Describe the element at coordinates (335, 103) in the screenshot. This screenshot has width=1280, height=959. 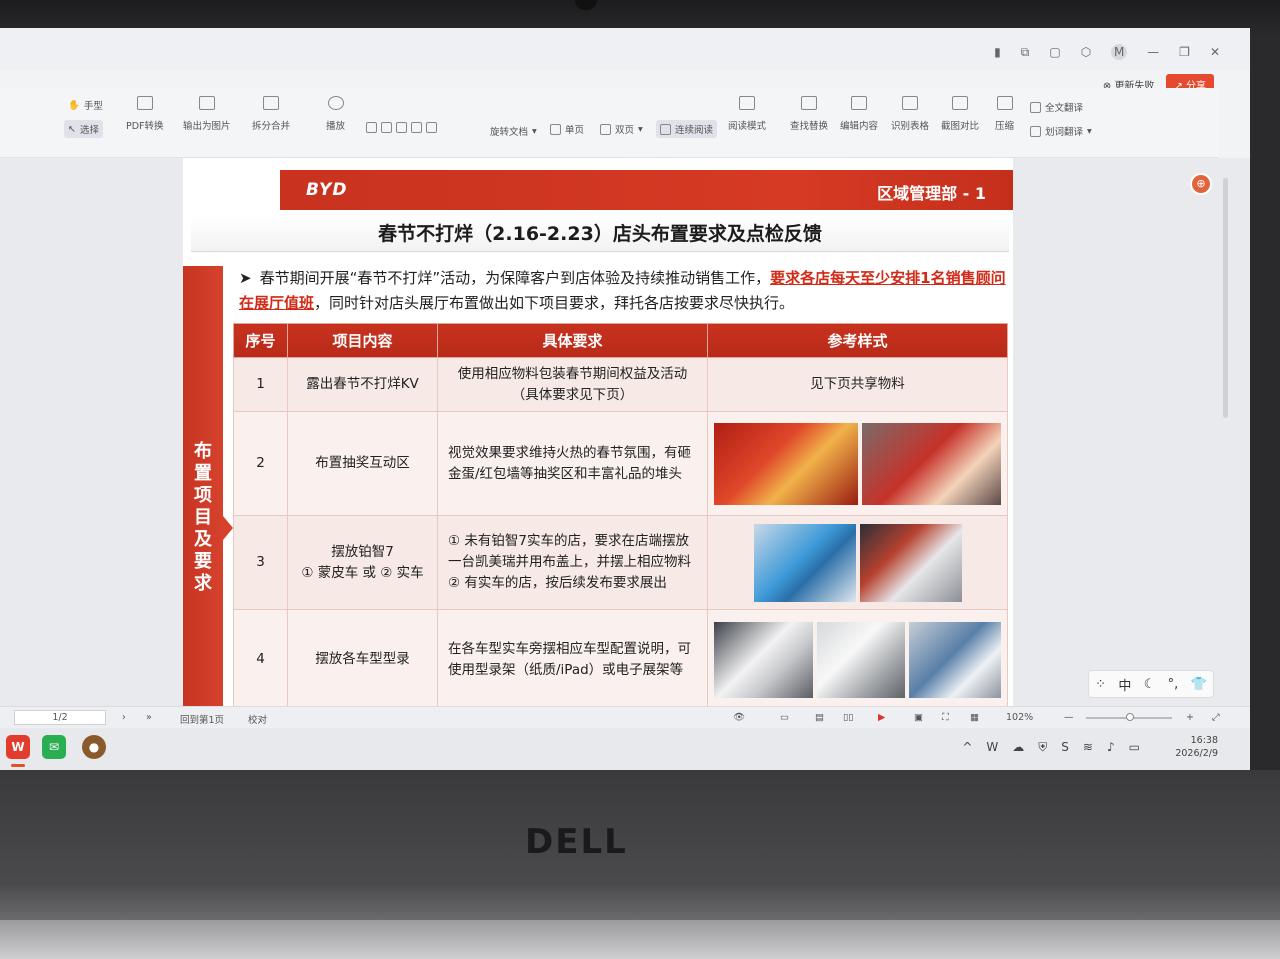
I see `play-icon` at that location.